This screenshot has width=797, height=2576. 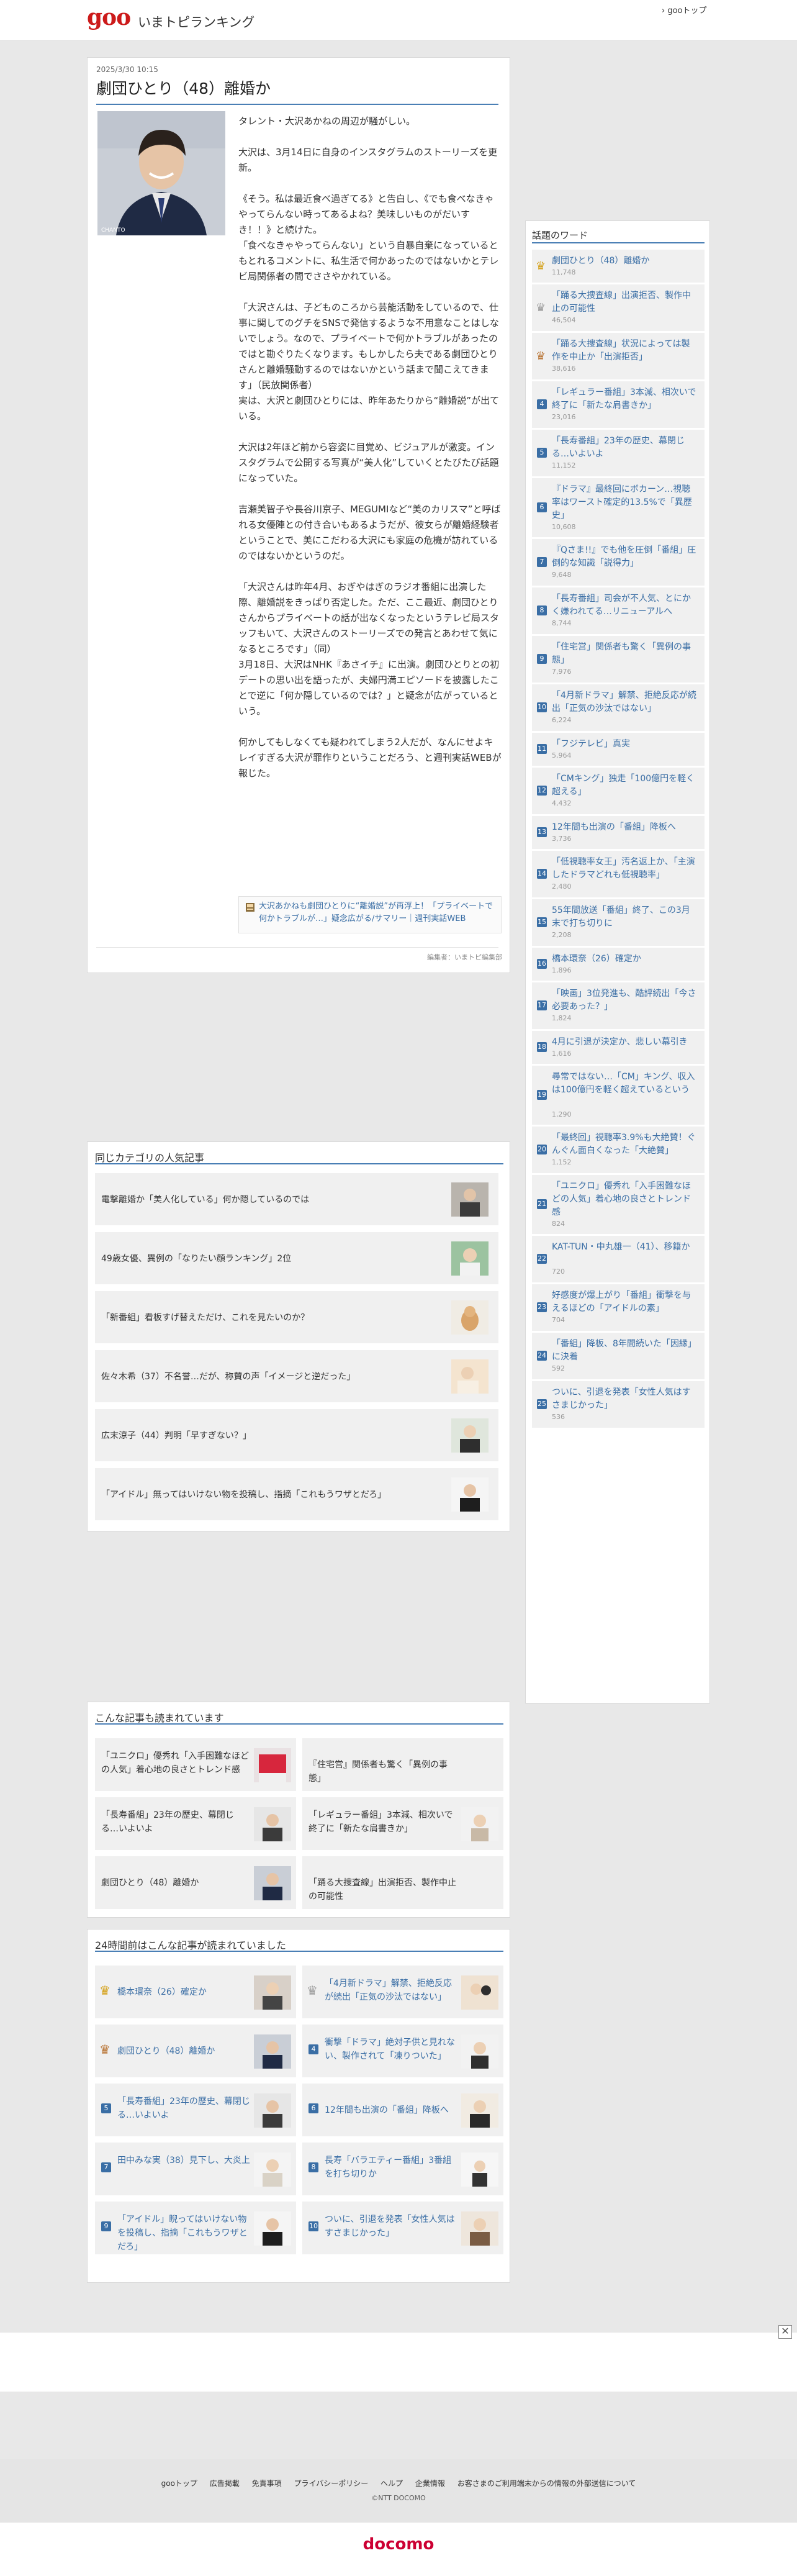 What do you see at coordinates (562, 886) in the screenshot?
I see `view-count: 2,480` at bounding box center [562, 886].